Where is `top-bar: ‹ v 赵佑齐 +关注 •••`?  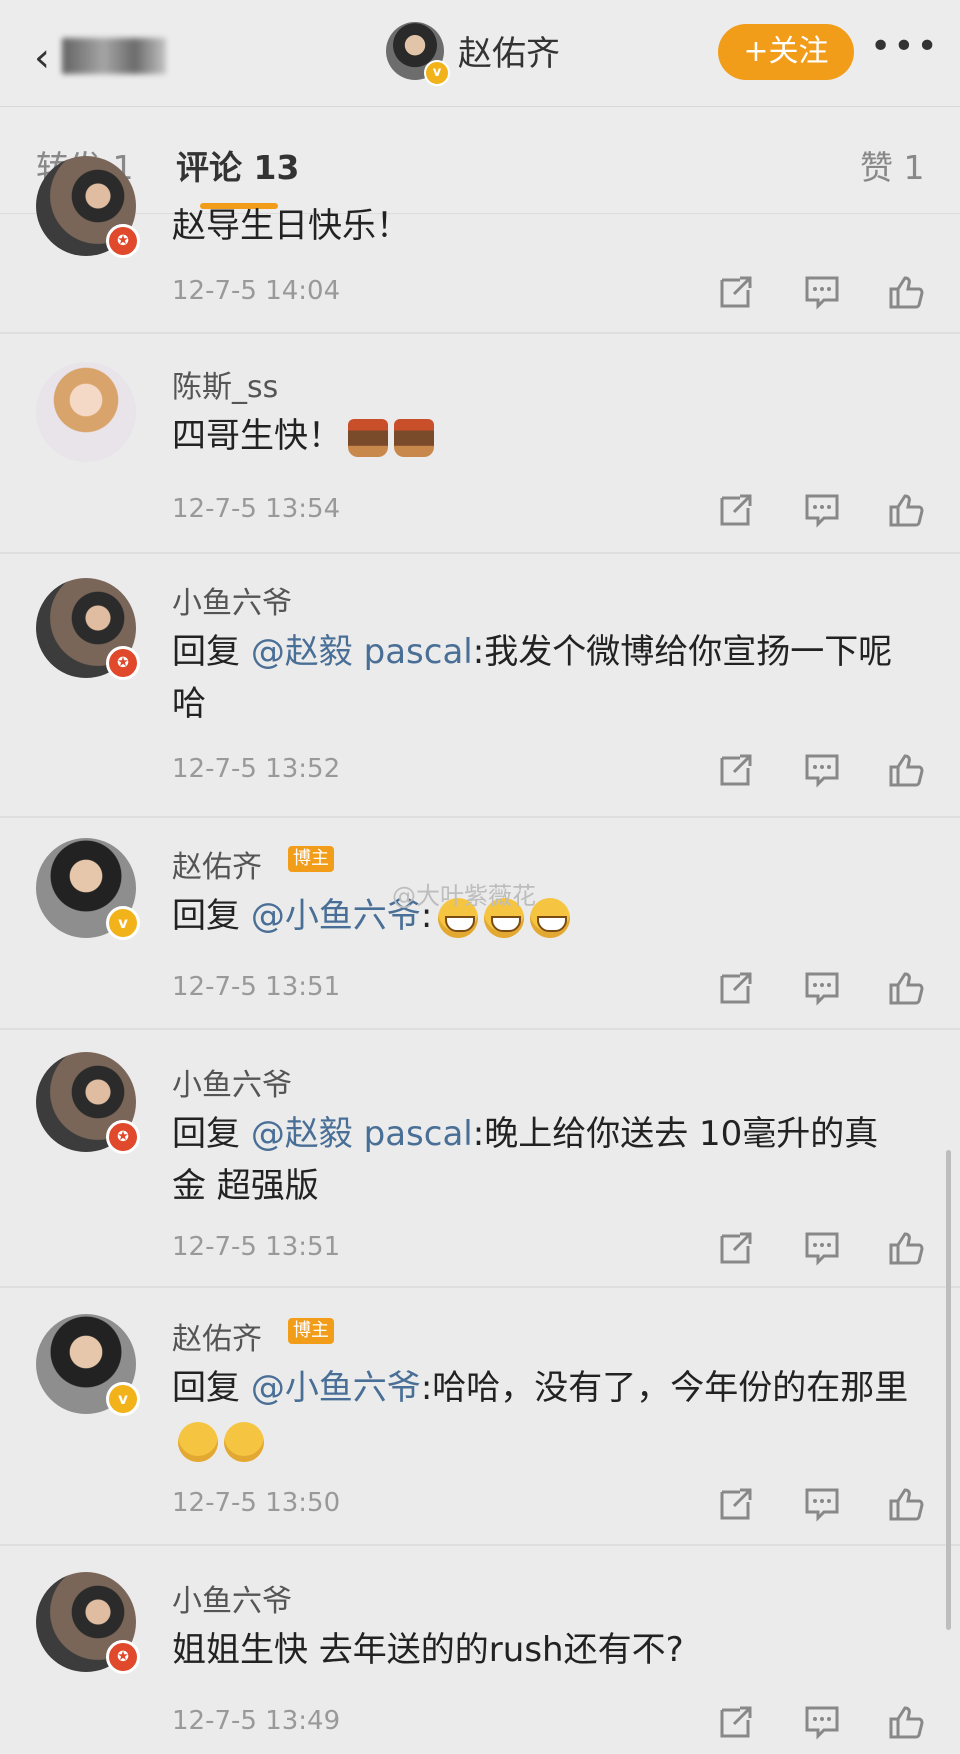 top-bar: ‹ v 赵佑齐 +关注 ••• is located at coordinates (480, 53).